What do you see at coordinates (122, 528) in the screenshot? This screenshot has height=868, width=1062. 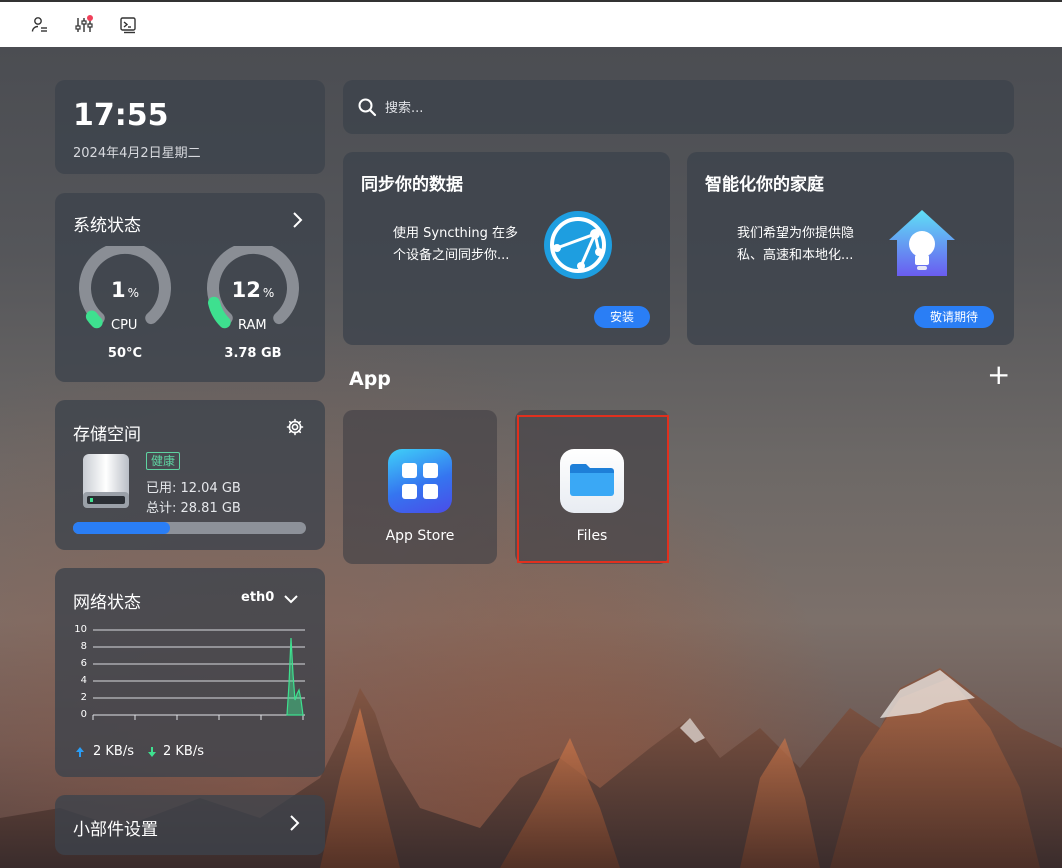 I see `storage-progress-fill` at bounding box center [122, 528].